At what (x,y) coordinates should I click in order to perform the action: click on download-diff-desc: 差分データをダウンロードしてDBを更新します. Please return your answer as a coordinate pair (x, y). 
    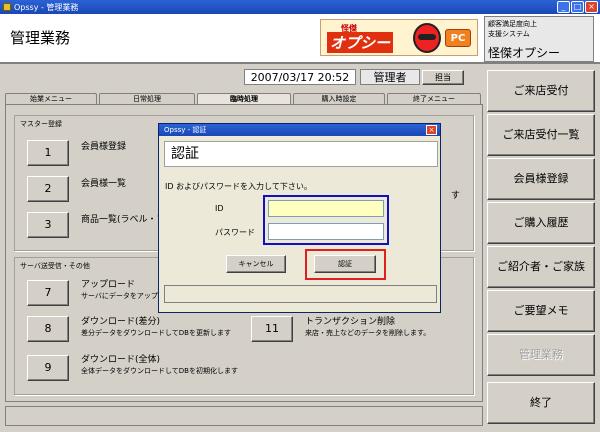
    Looking at the image, I should click on (156, 333).